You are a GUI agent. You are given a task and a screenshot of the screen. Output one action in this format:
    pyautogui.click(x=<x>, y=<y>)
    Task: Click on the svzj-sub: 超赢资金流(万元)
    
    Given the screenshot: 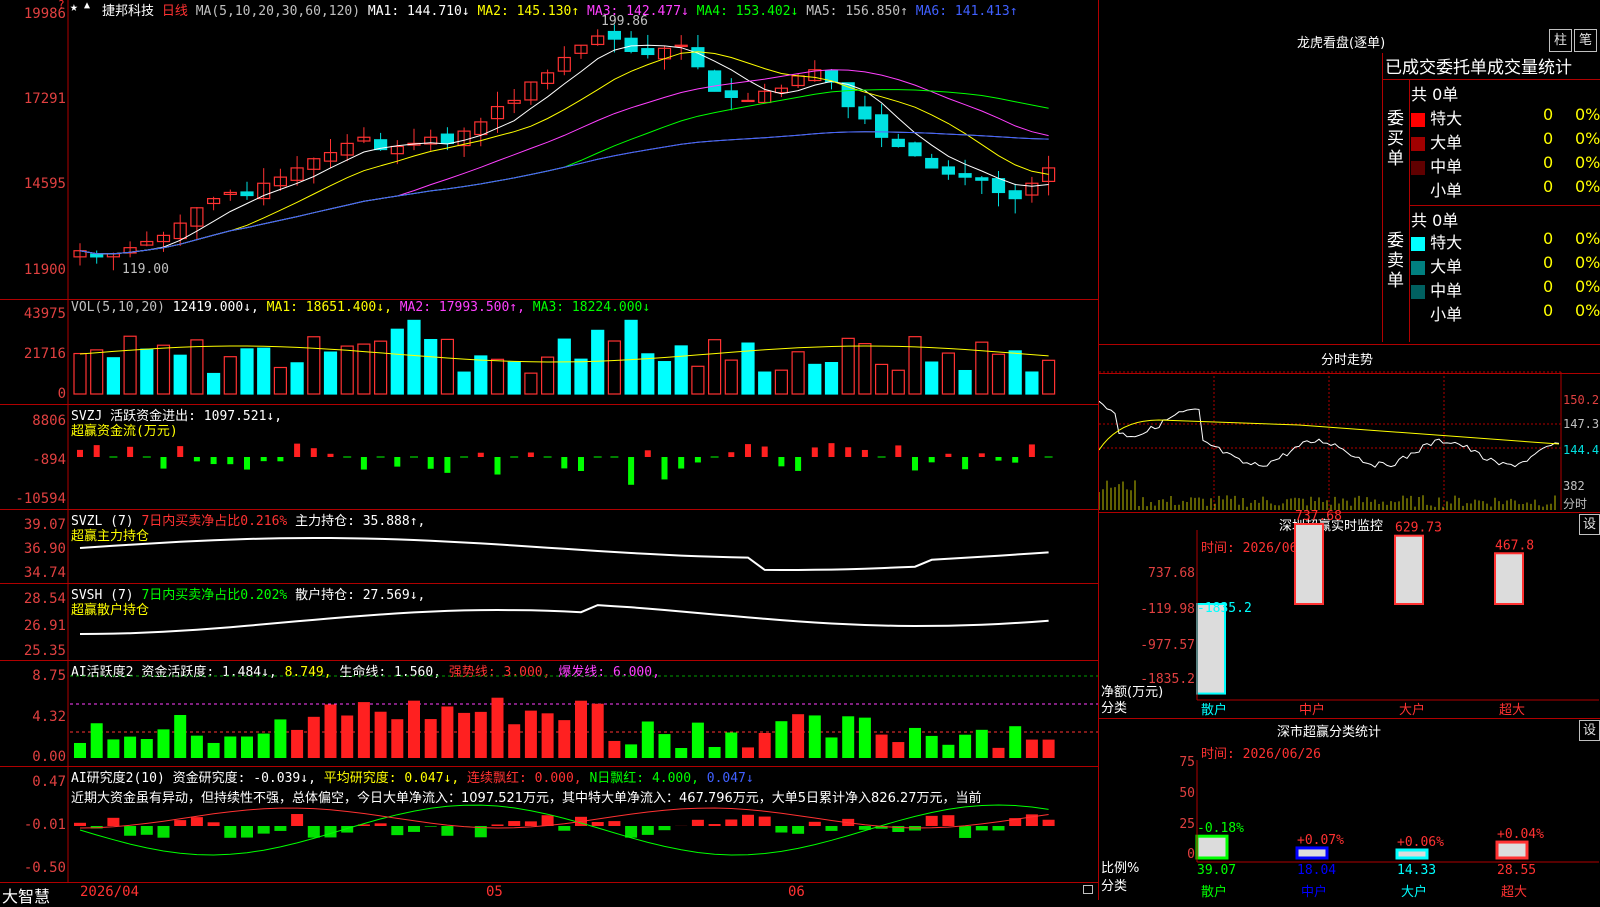 What is the action you would take?
    pyautogui.click(x=124, y=429)
    